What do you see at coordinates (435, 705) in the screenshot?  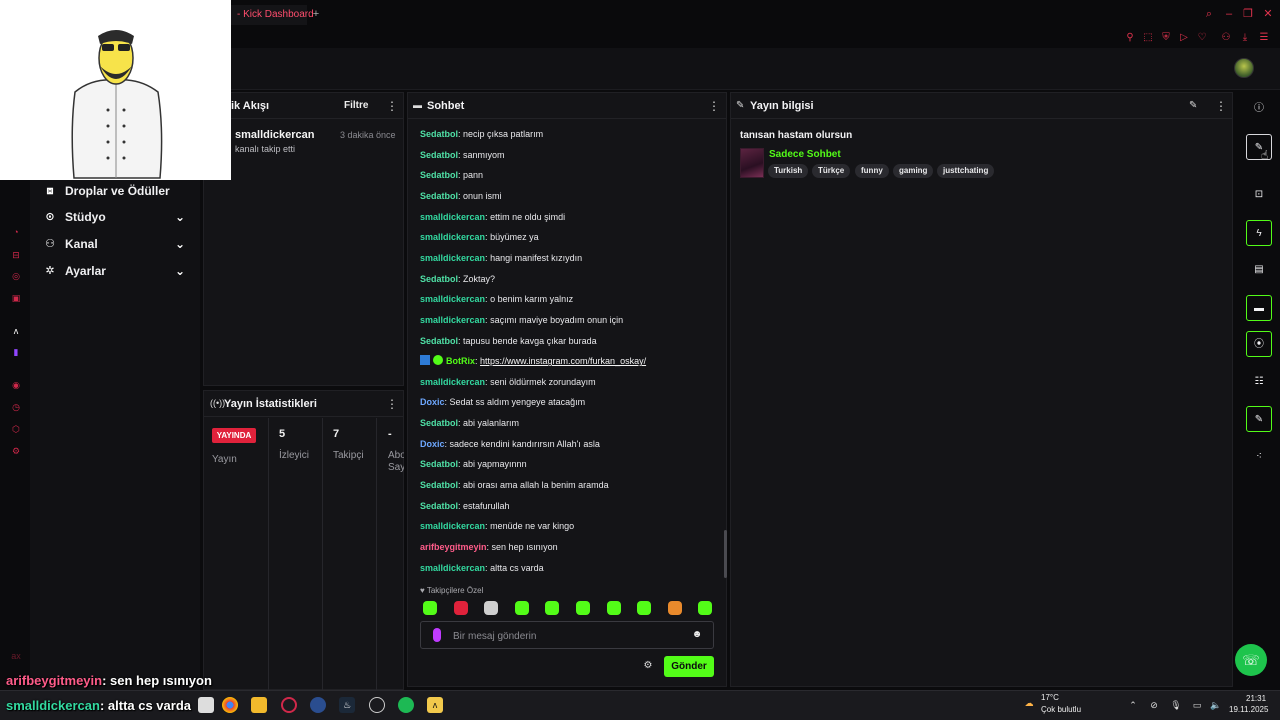 I see `app-icon: ʌ` at bounding box center [435, 705].